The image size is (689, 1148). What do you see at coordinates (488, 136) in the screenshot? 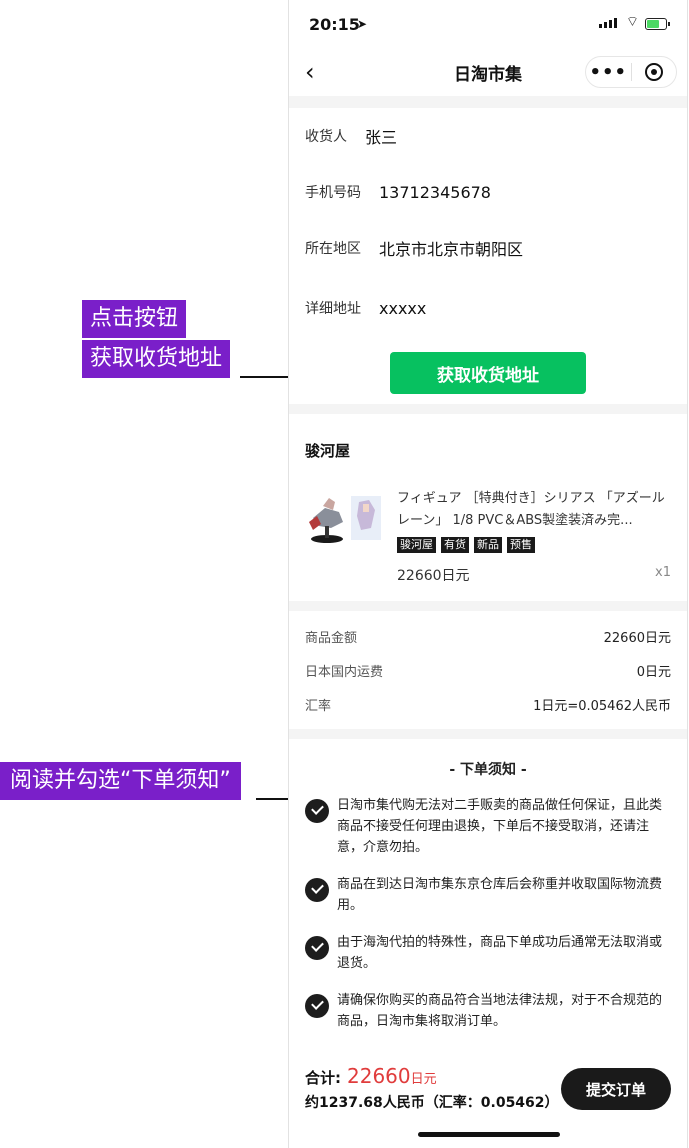
I see `receiver-row: 收货人 张三` at bounding box center [488, 136].